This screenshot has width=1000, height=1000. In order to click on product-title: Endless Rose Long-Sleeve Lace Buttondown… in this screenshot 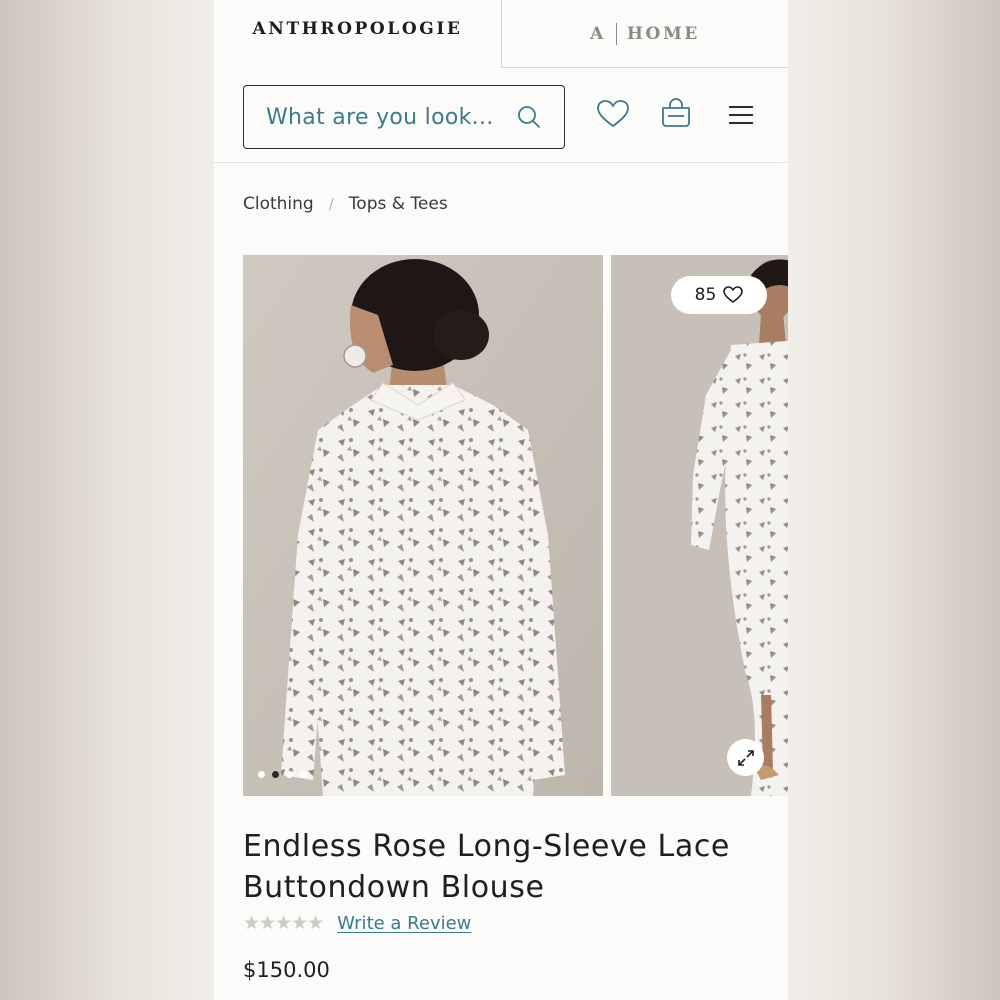, I will do `click(486, 867)`.